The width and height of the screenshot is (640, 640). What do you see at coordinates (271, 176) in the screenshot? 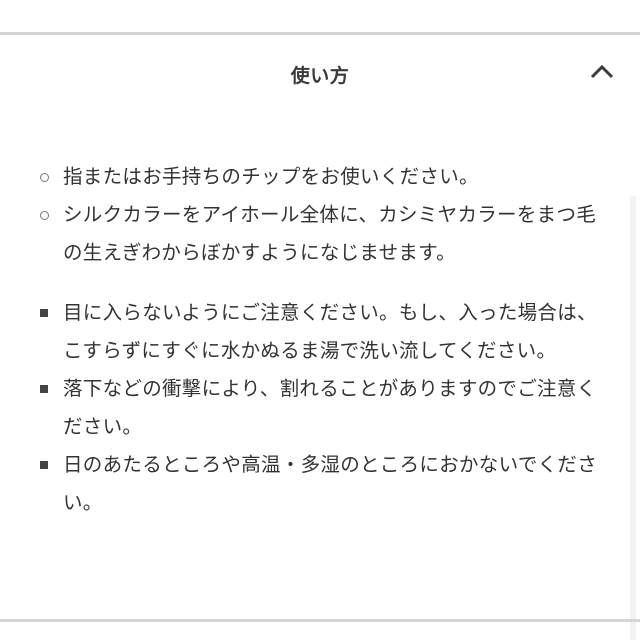
I see `list-item-text: 指またはお手持ちのチップをお使いください。` at bounding box center [271, 176].